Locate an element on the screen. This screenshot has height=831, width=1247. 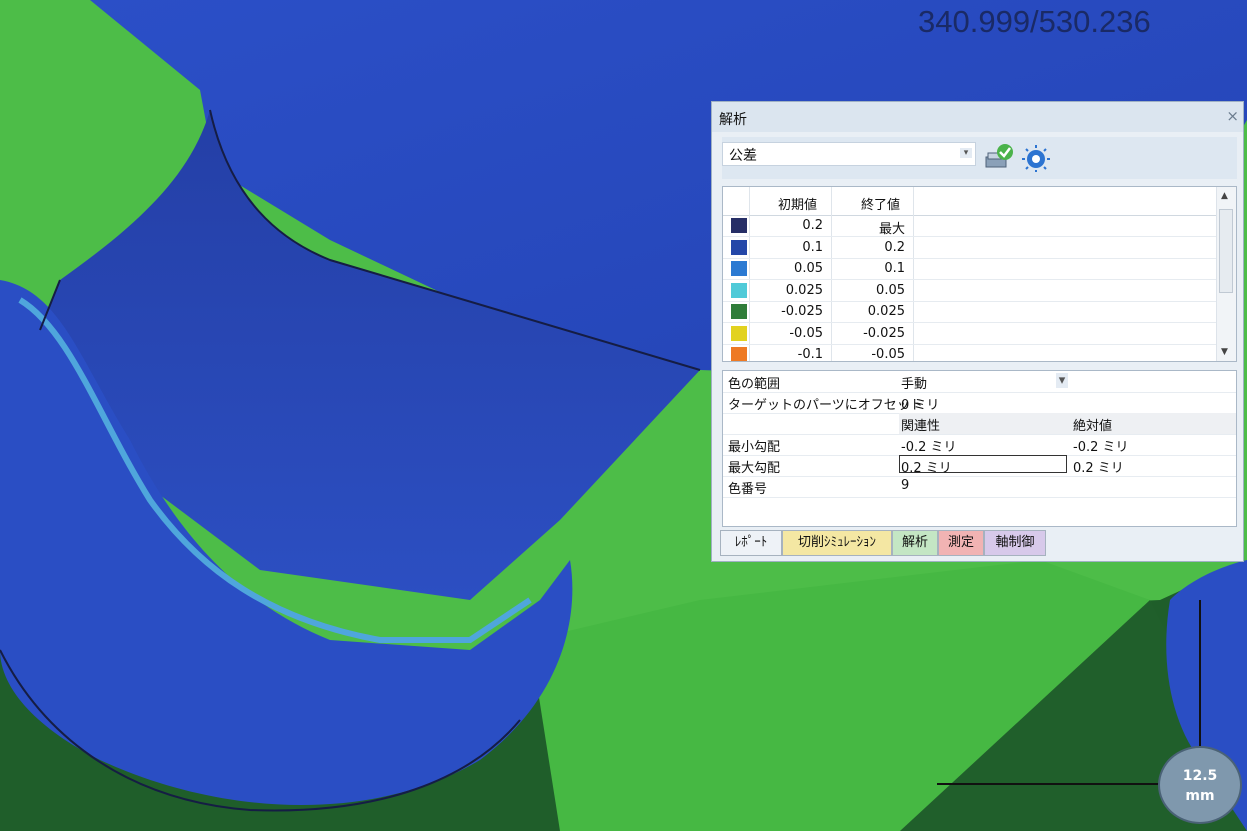
dial-gauge-icon is located at coordinates (1036, 158).